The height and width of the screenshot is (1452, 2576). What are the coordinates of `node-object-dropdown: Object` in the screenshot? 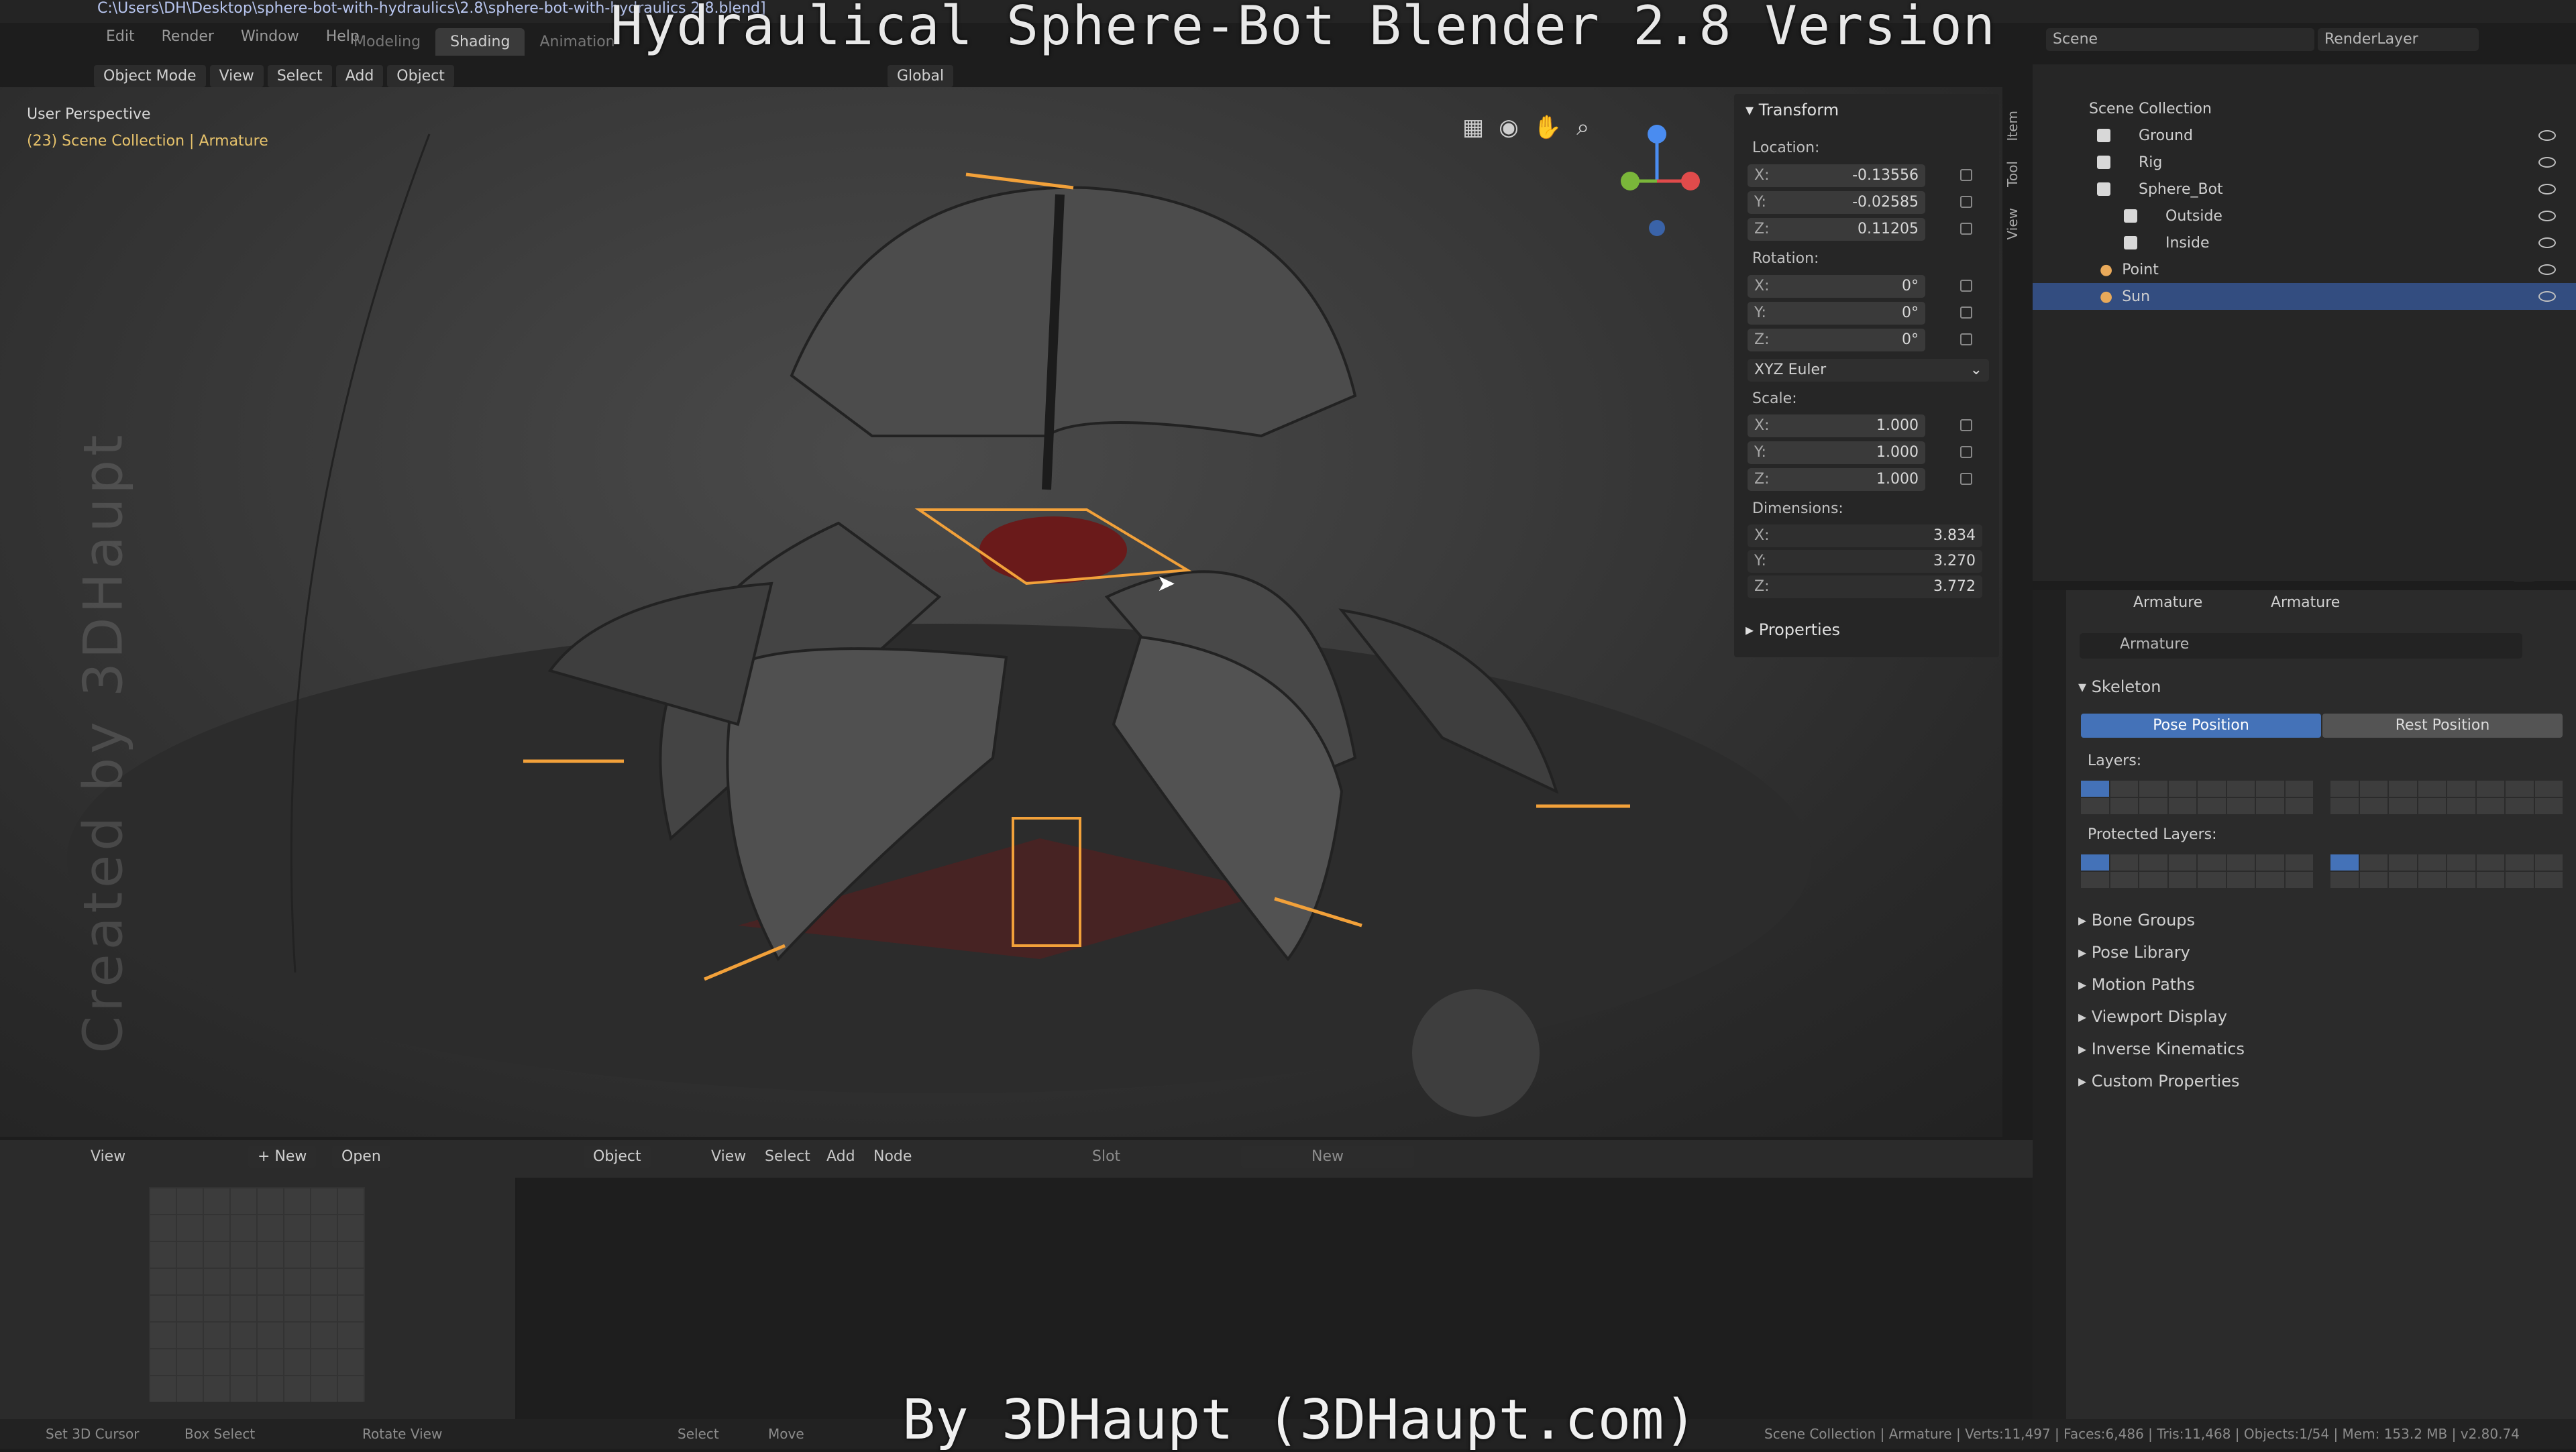 It's located at (617, 1157).